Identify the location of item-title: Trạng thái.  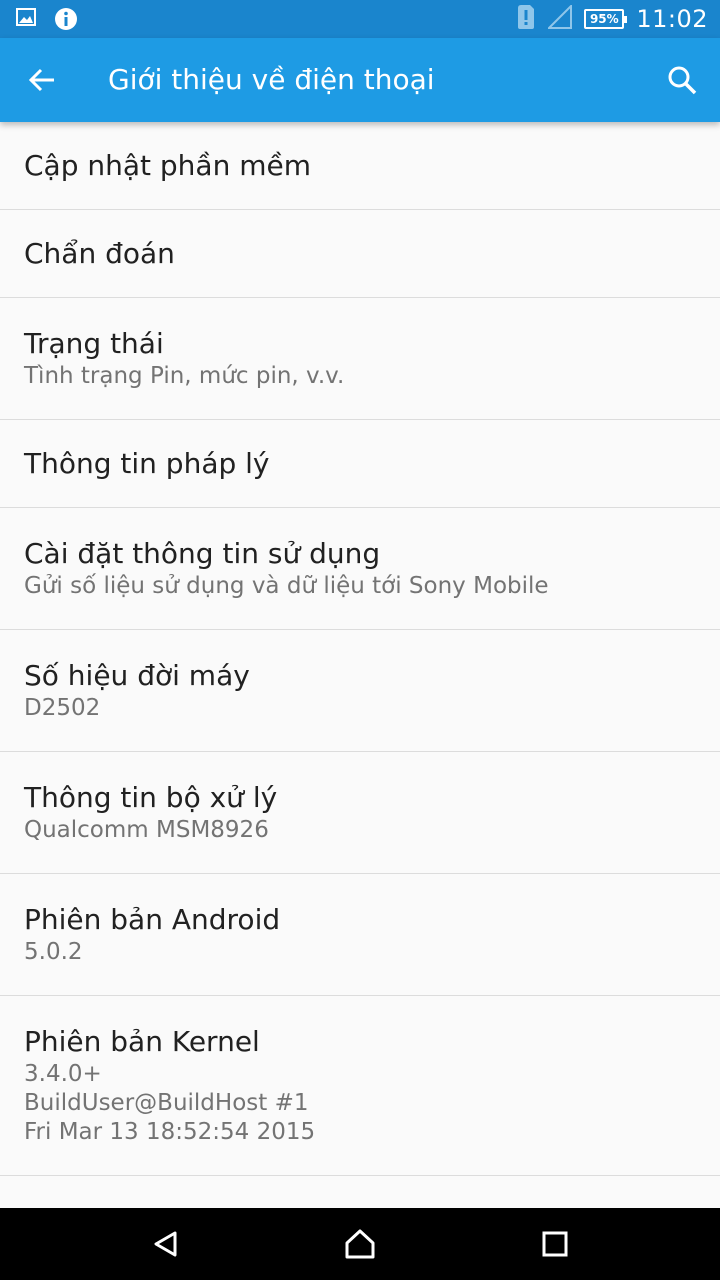
(94, 343).